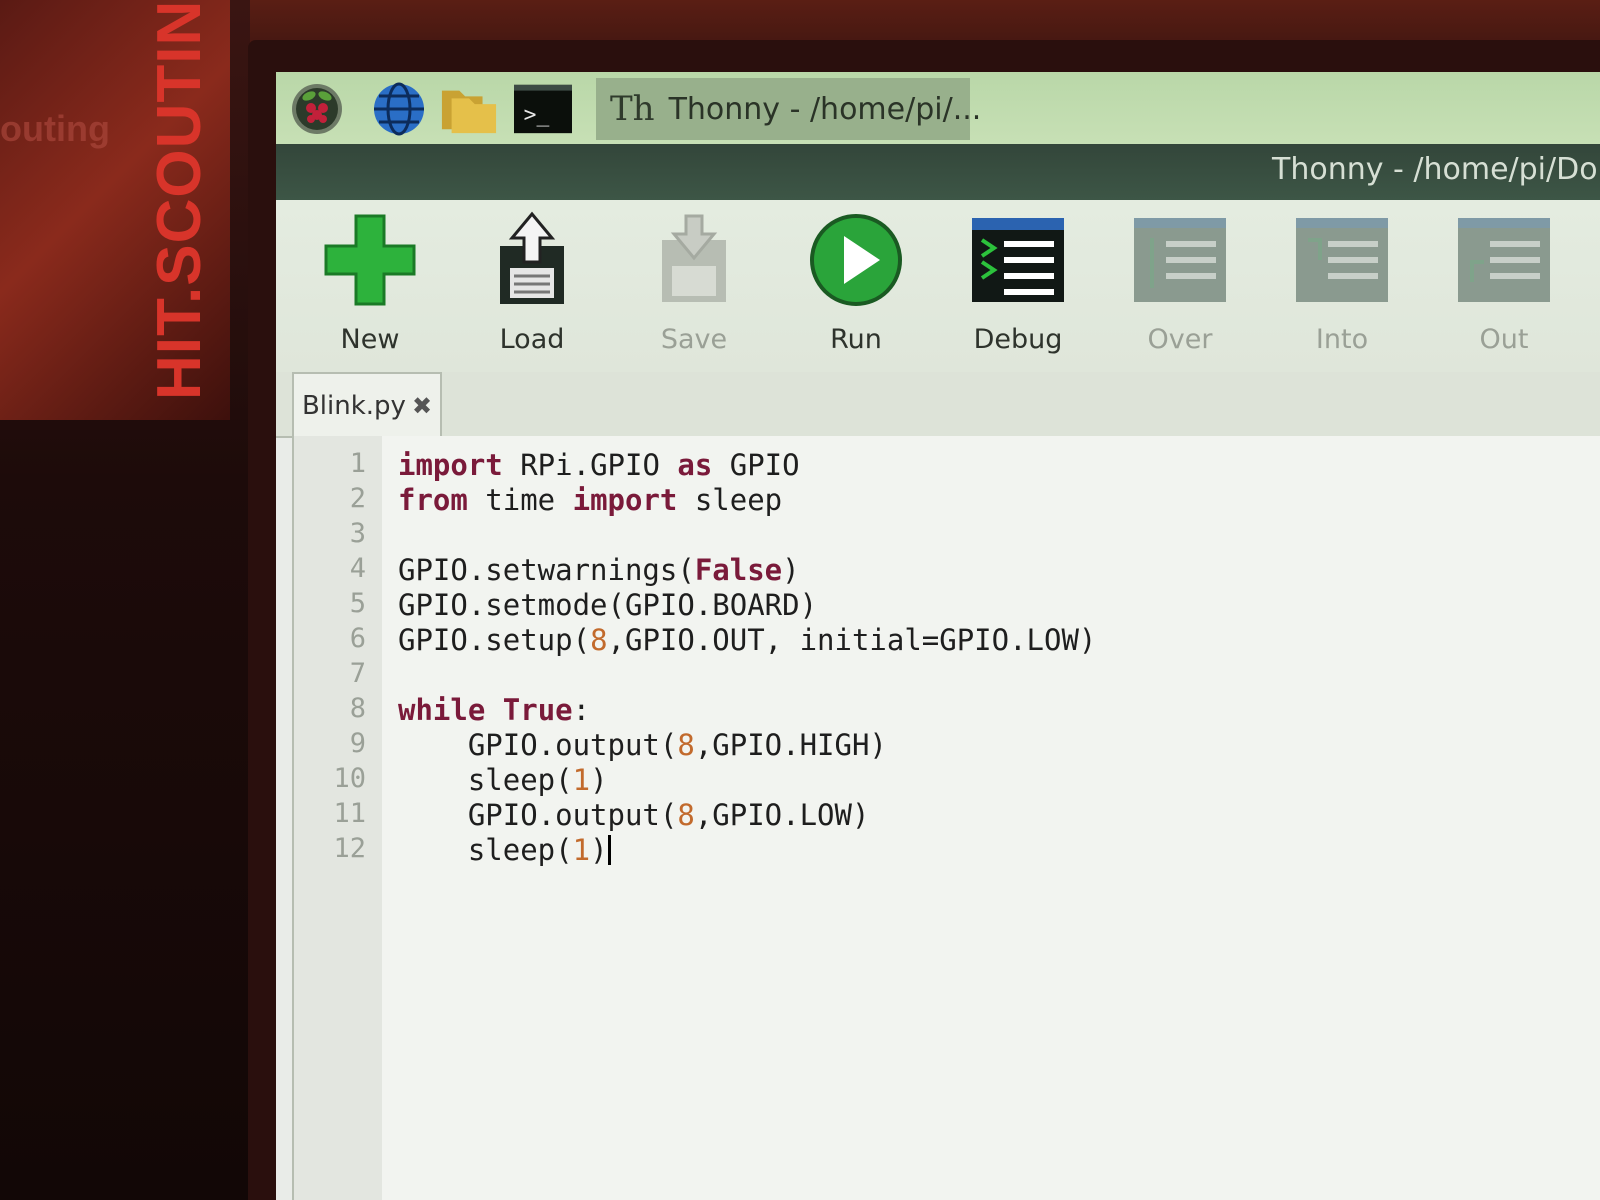  I want to click on raspberry-menu-icon, so click(317, 109).